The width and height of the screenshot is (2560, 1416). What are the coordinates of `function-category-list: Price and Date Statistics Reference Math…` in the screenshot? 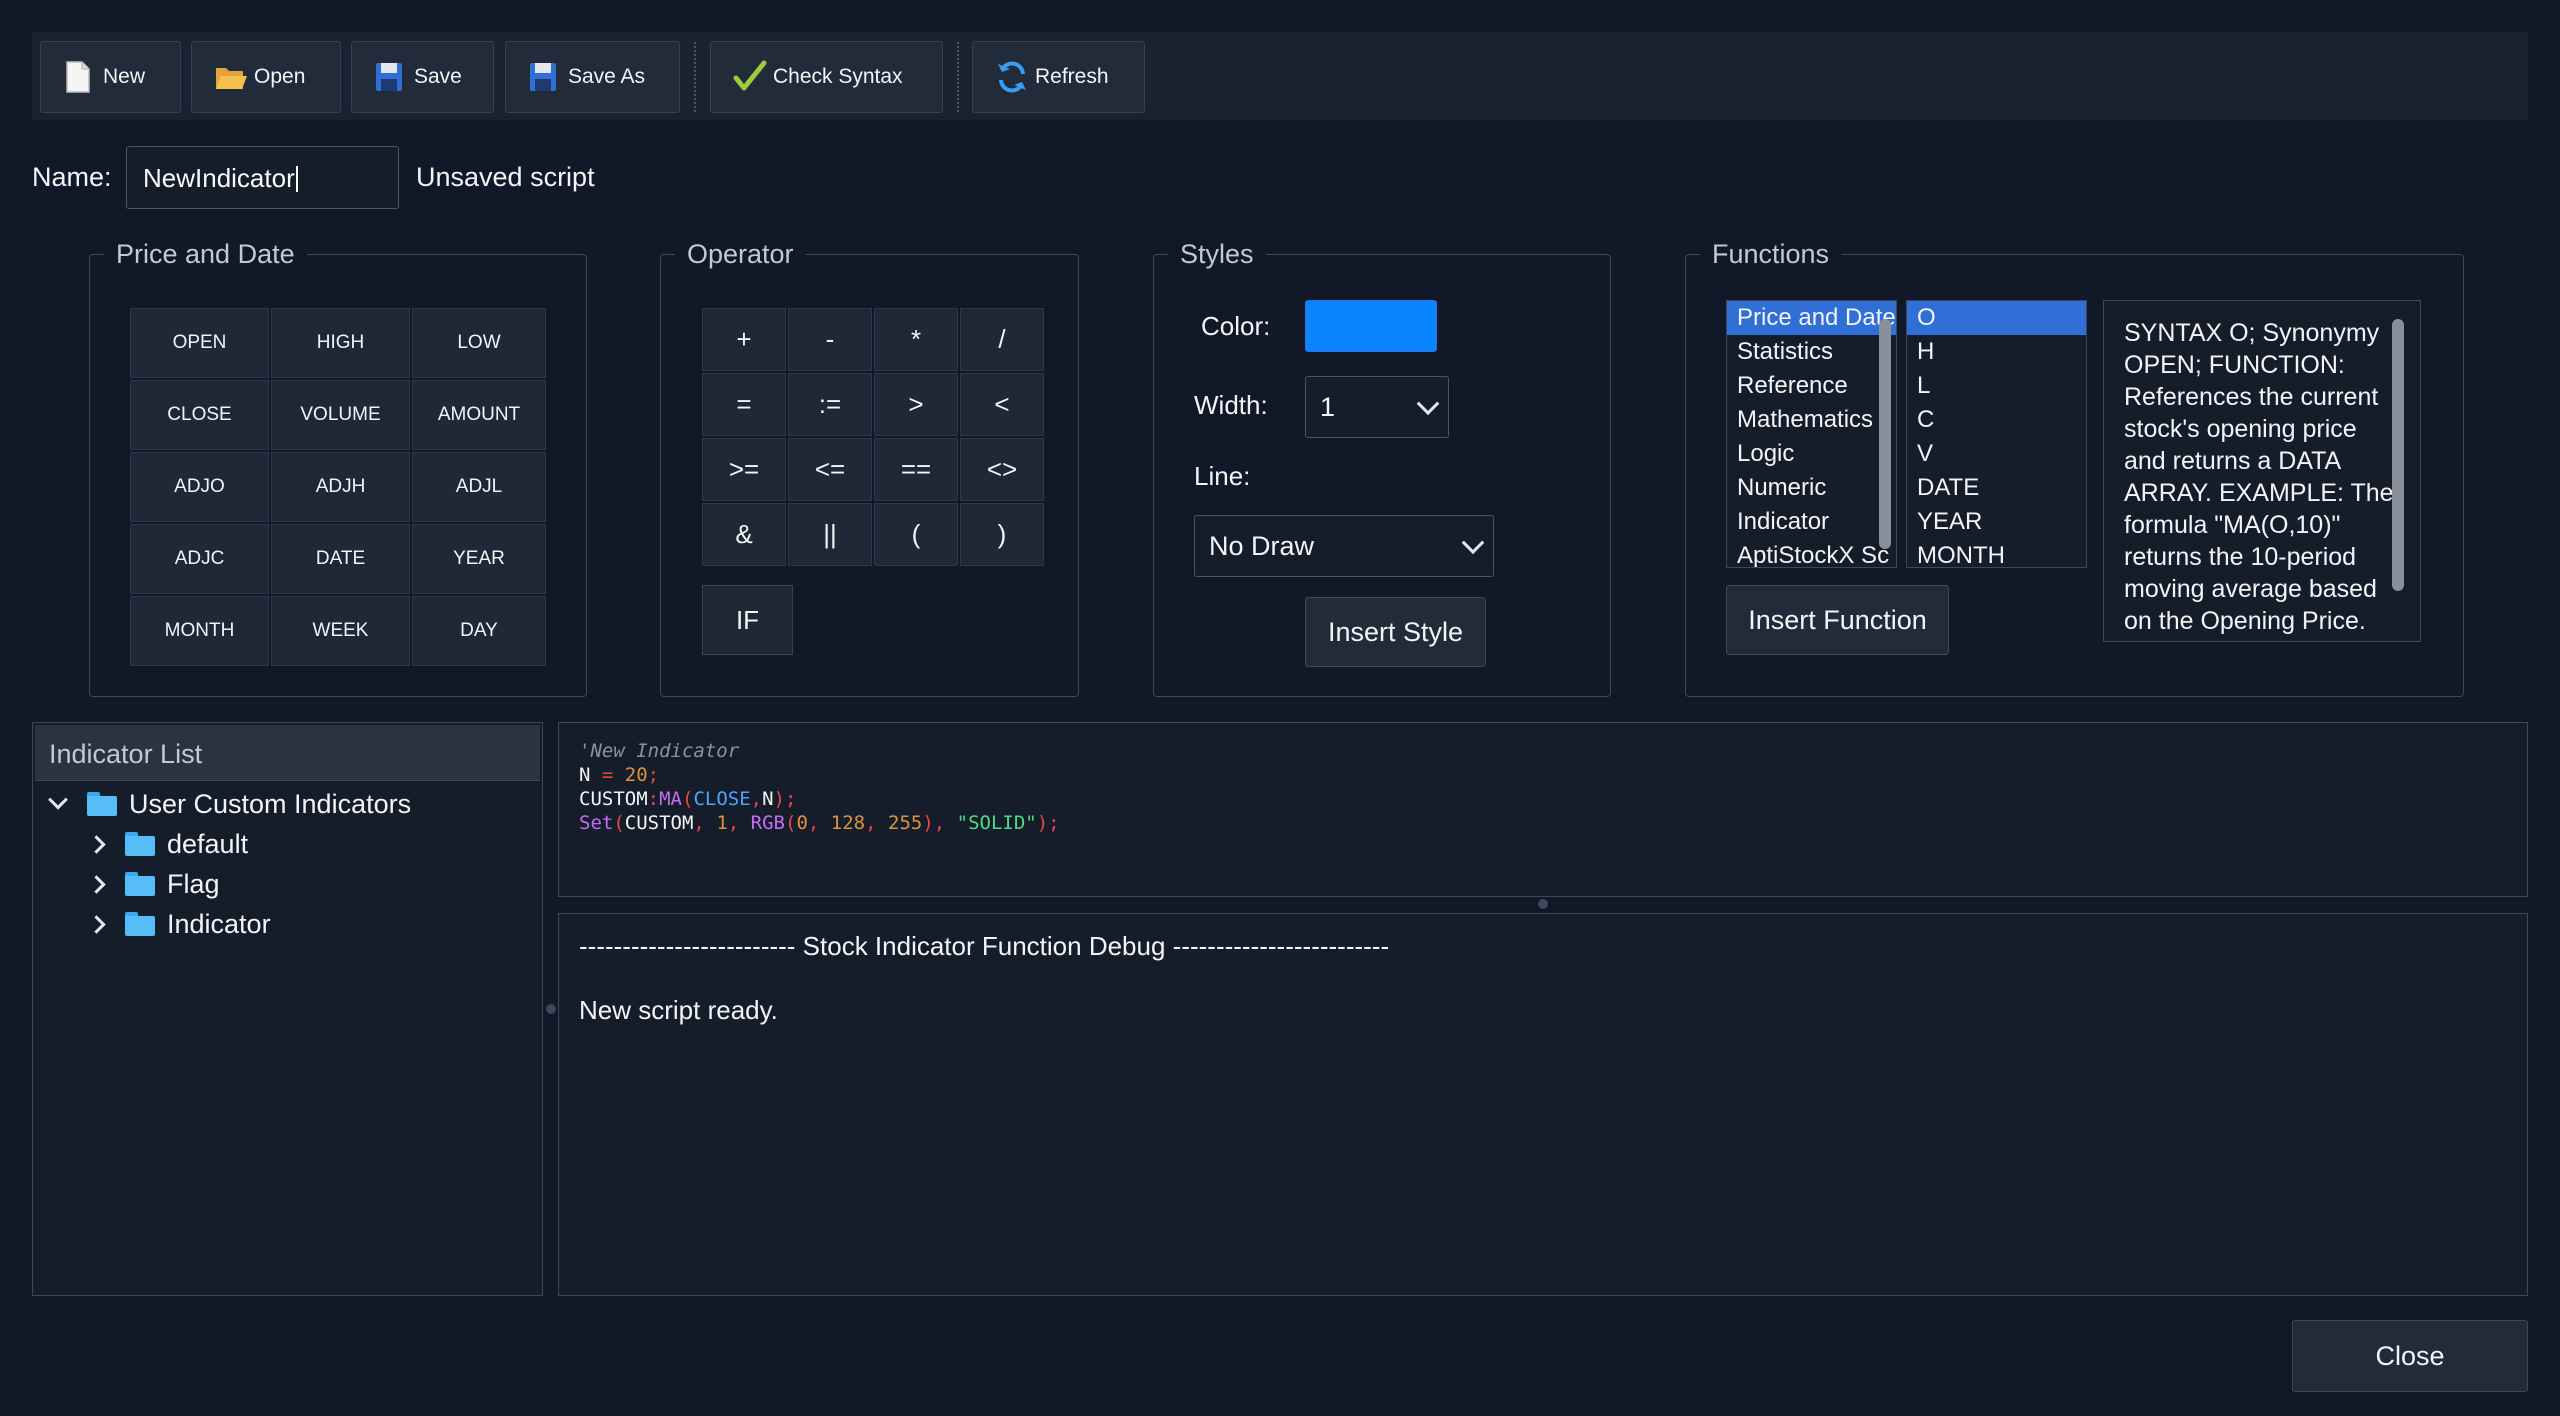 It's located at (1811, 434).